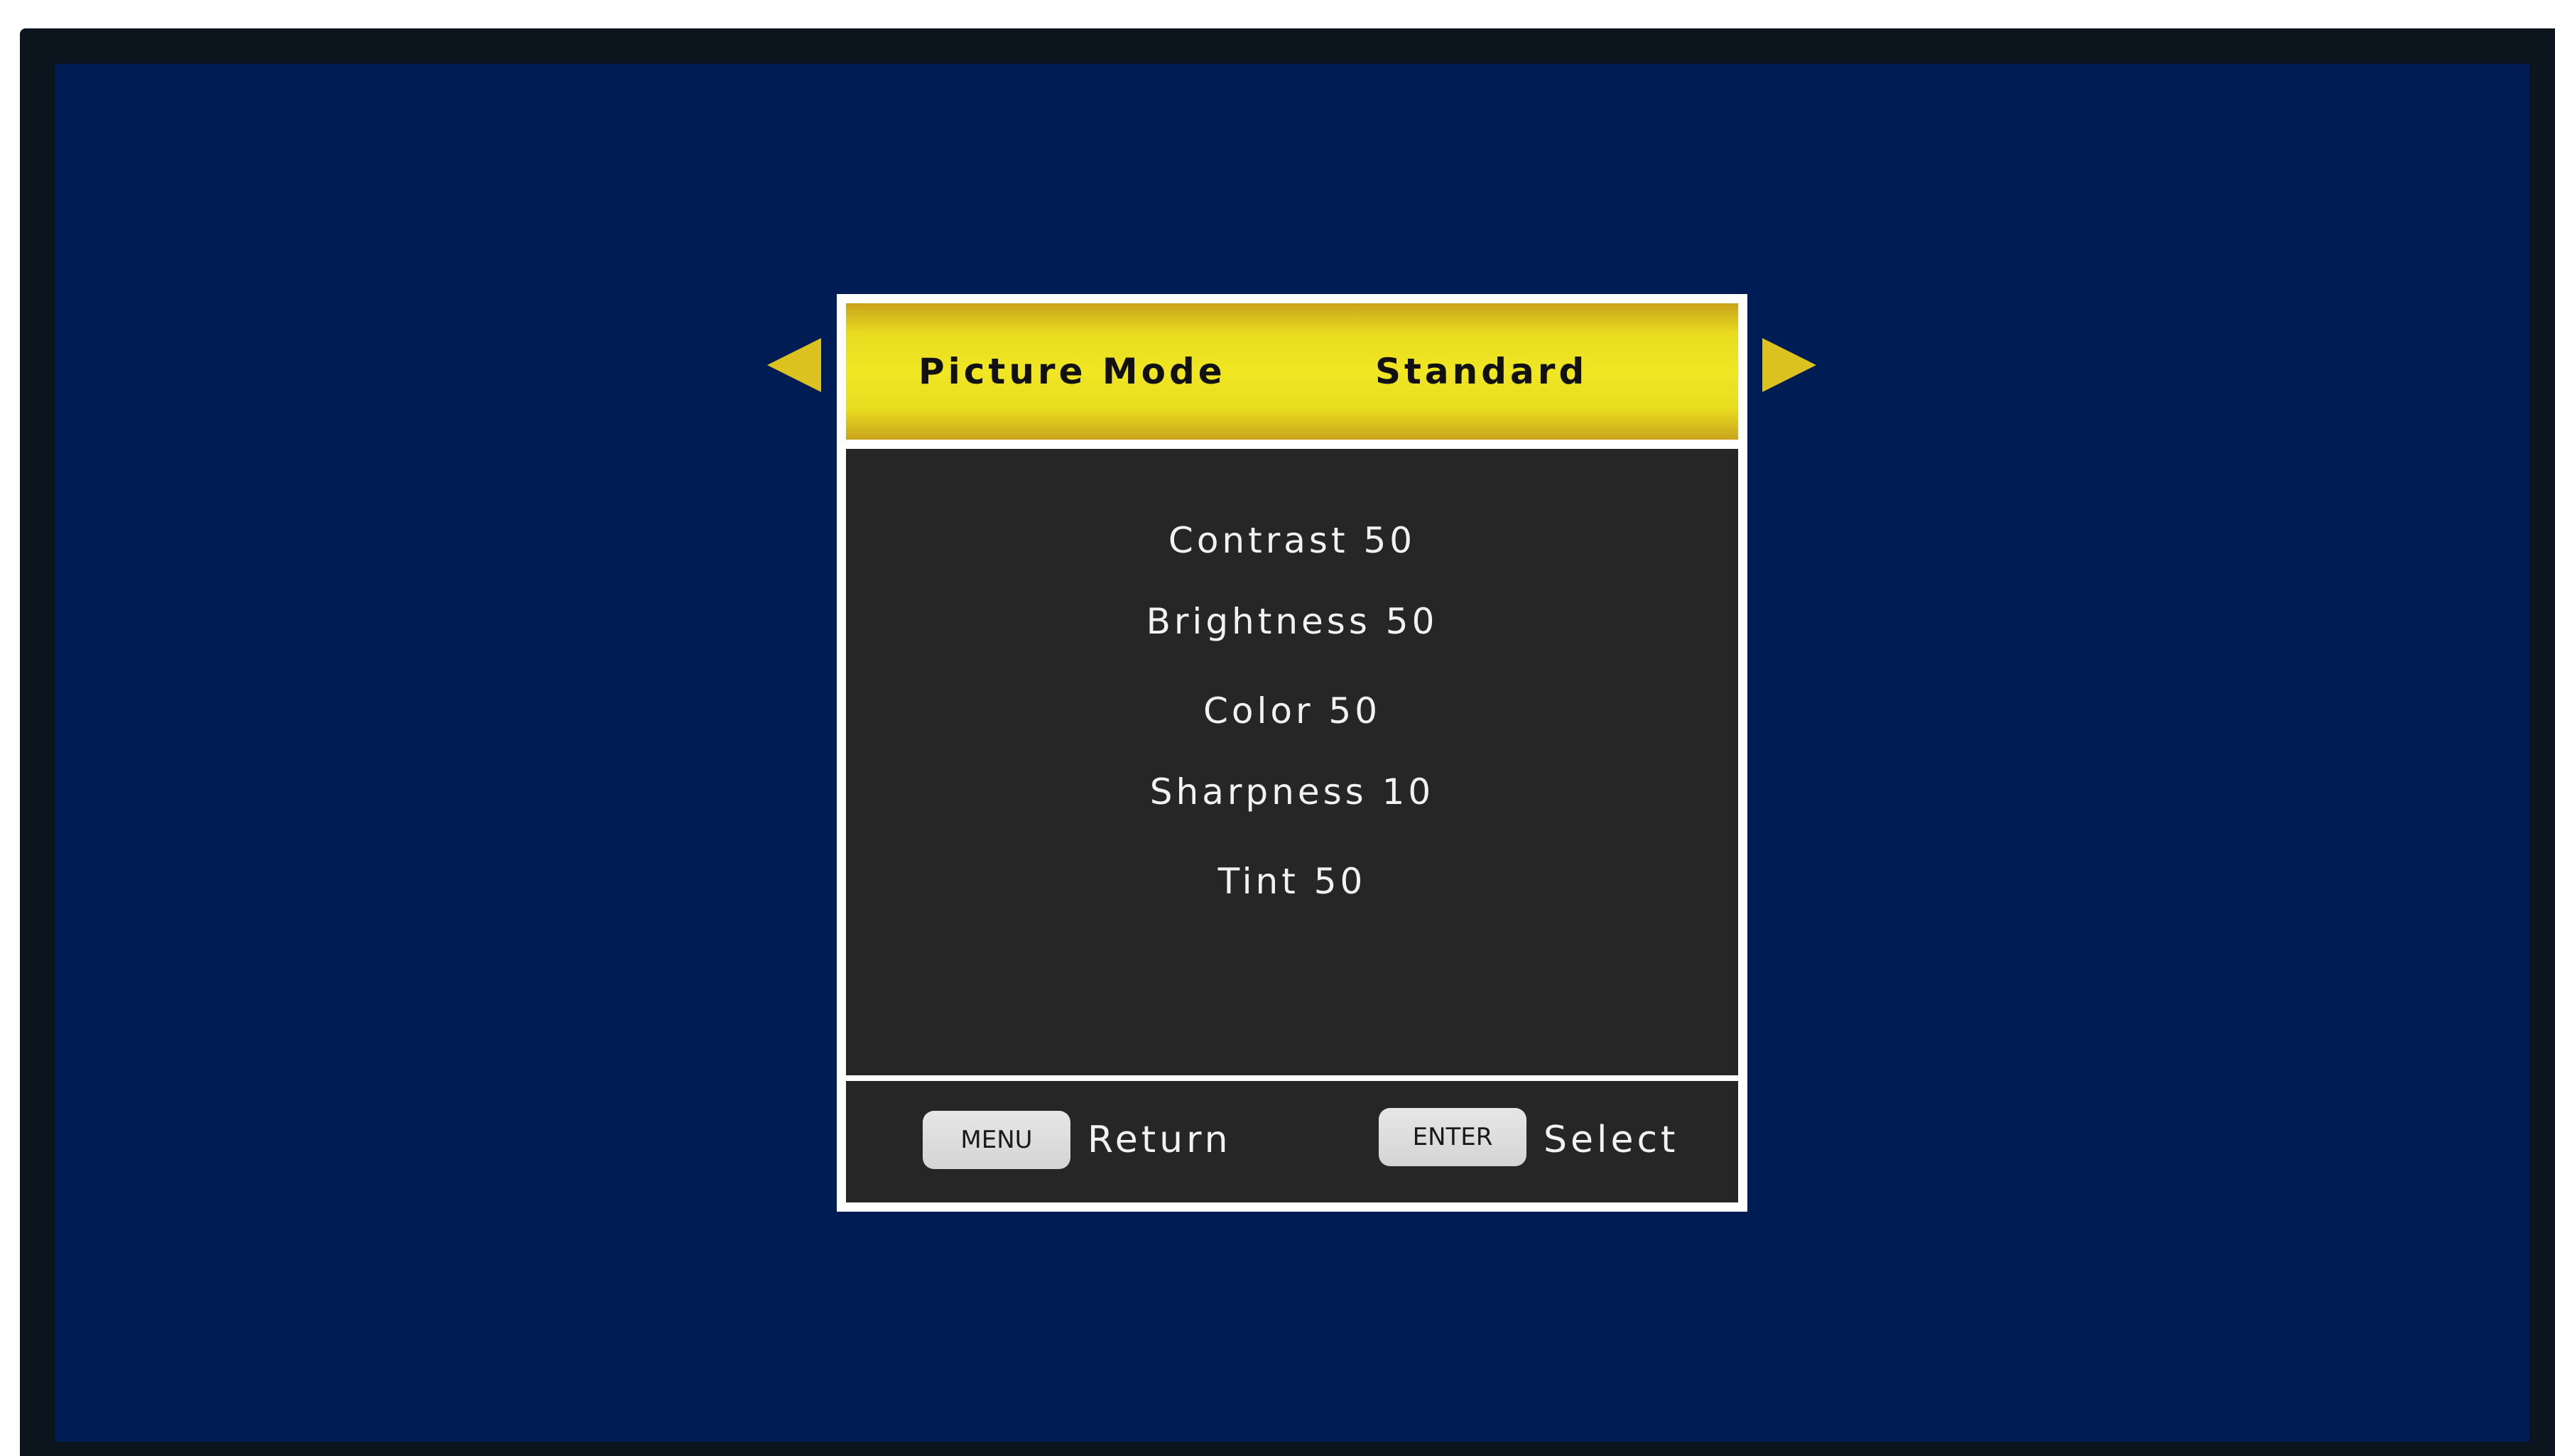  I want to click on picture-mode-label: Picture Mode, so click(1072, 371).